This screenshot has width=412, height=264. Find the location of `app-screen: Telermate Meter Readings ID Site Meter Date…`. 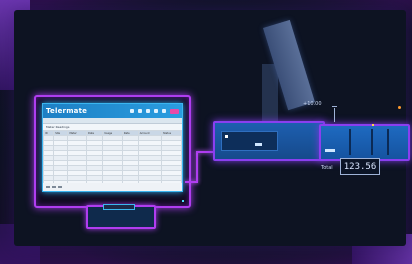

app-screen: Telermate Meter Readings ID Site Meter Date… is located at coordinates (112, 147).